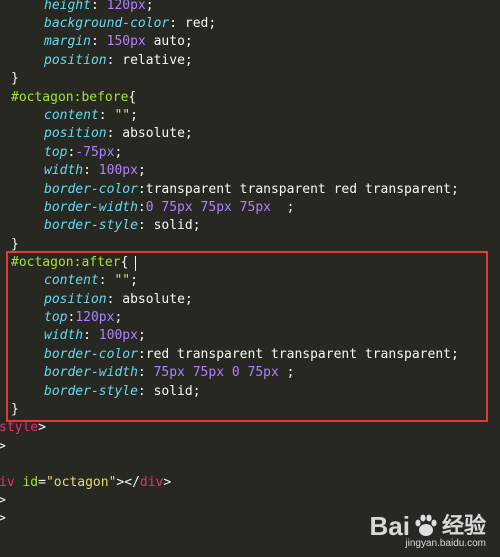  What do you see at coordinates (389, 526) in the screenshot?
I see `watermark-brand-left: Bai` at bounding box center [389, 526].